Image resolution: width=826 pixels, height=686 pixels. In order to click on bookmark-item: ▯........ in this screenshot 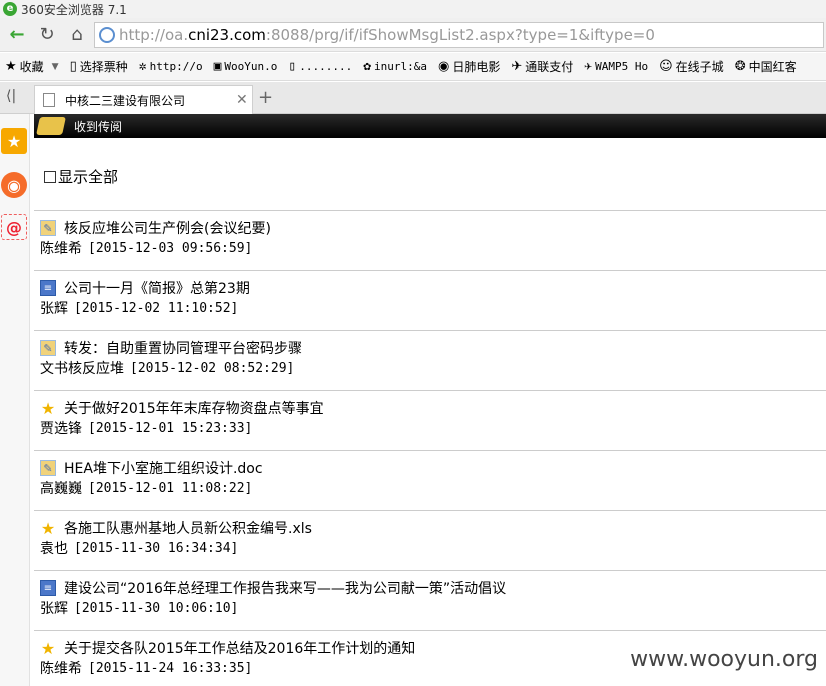, I will do `click(320, 66)`.